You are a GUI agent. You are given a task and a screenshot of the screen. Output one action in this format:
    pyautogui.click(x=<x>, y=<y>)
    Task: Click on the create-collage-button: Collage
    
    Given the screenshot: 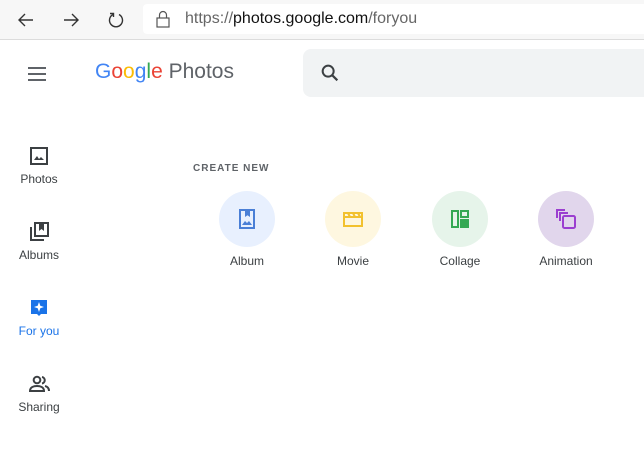 What is the action you would take?
    pyautogui.click(x=460, y=231)
    